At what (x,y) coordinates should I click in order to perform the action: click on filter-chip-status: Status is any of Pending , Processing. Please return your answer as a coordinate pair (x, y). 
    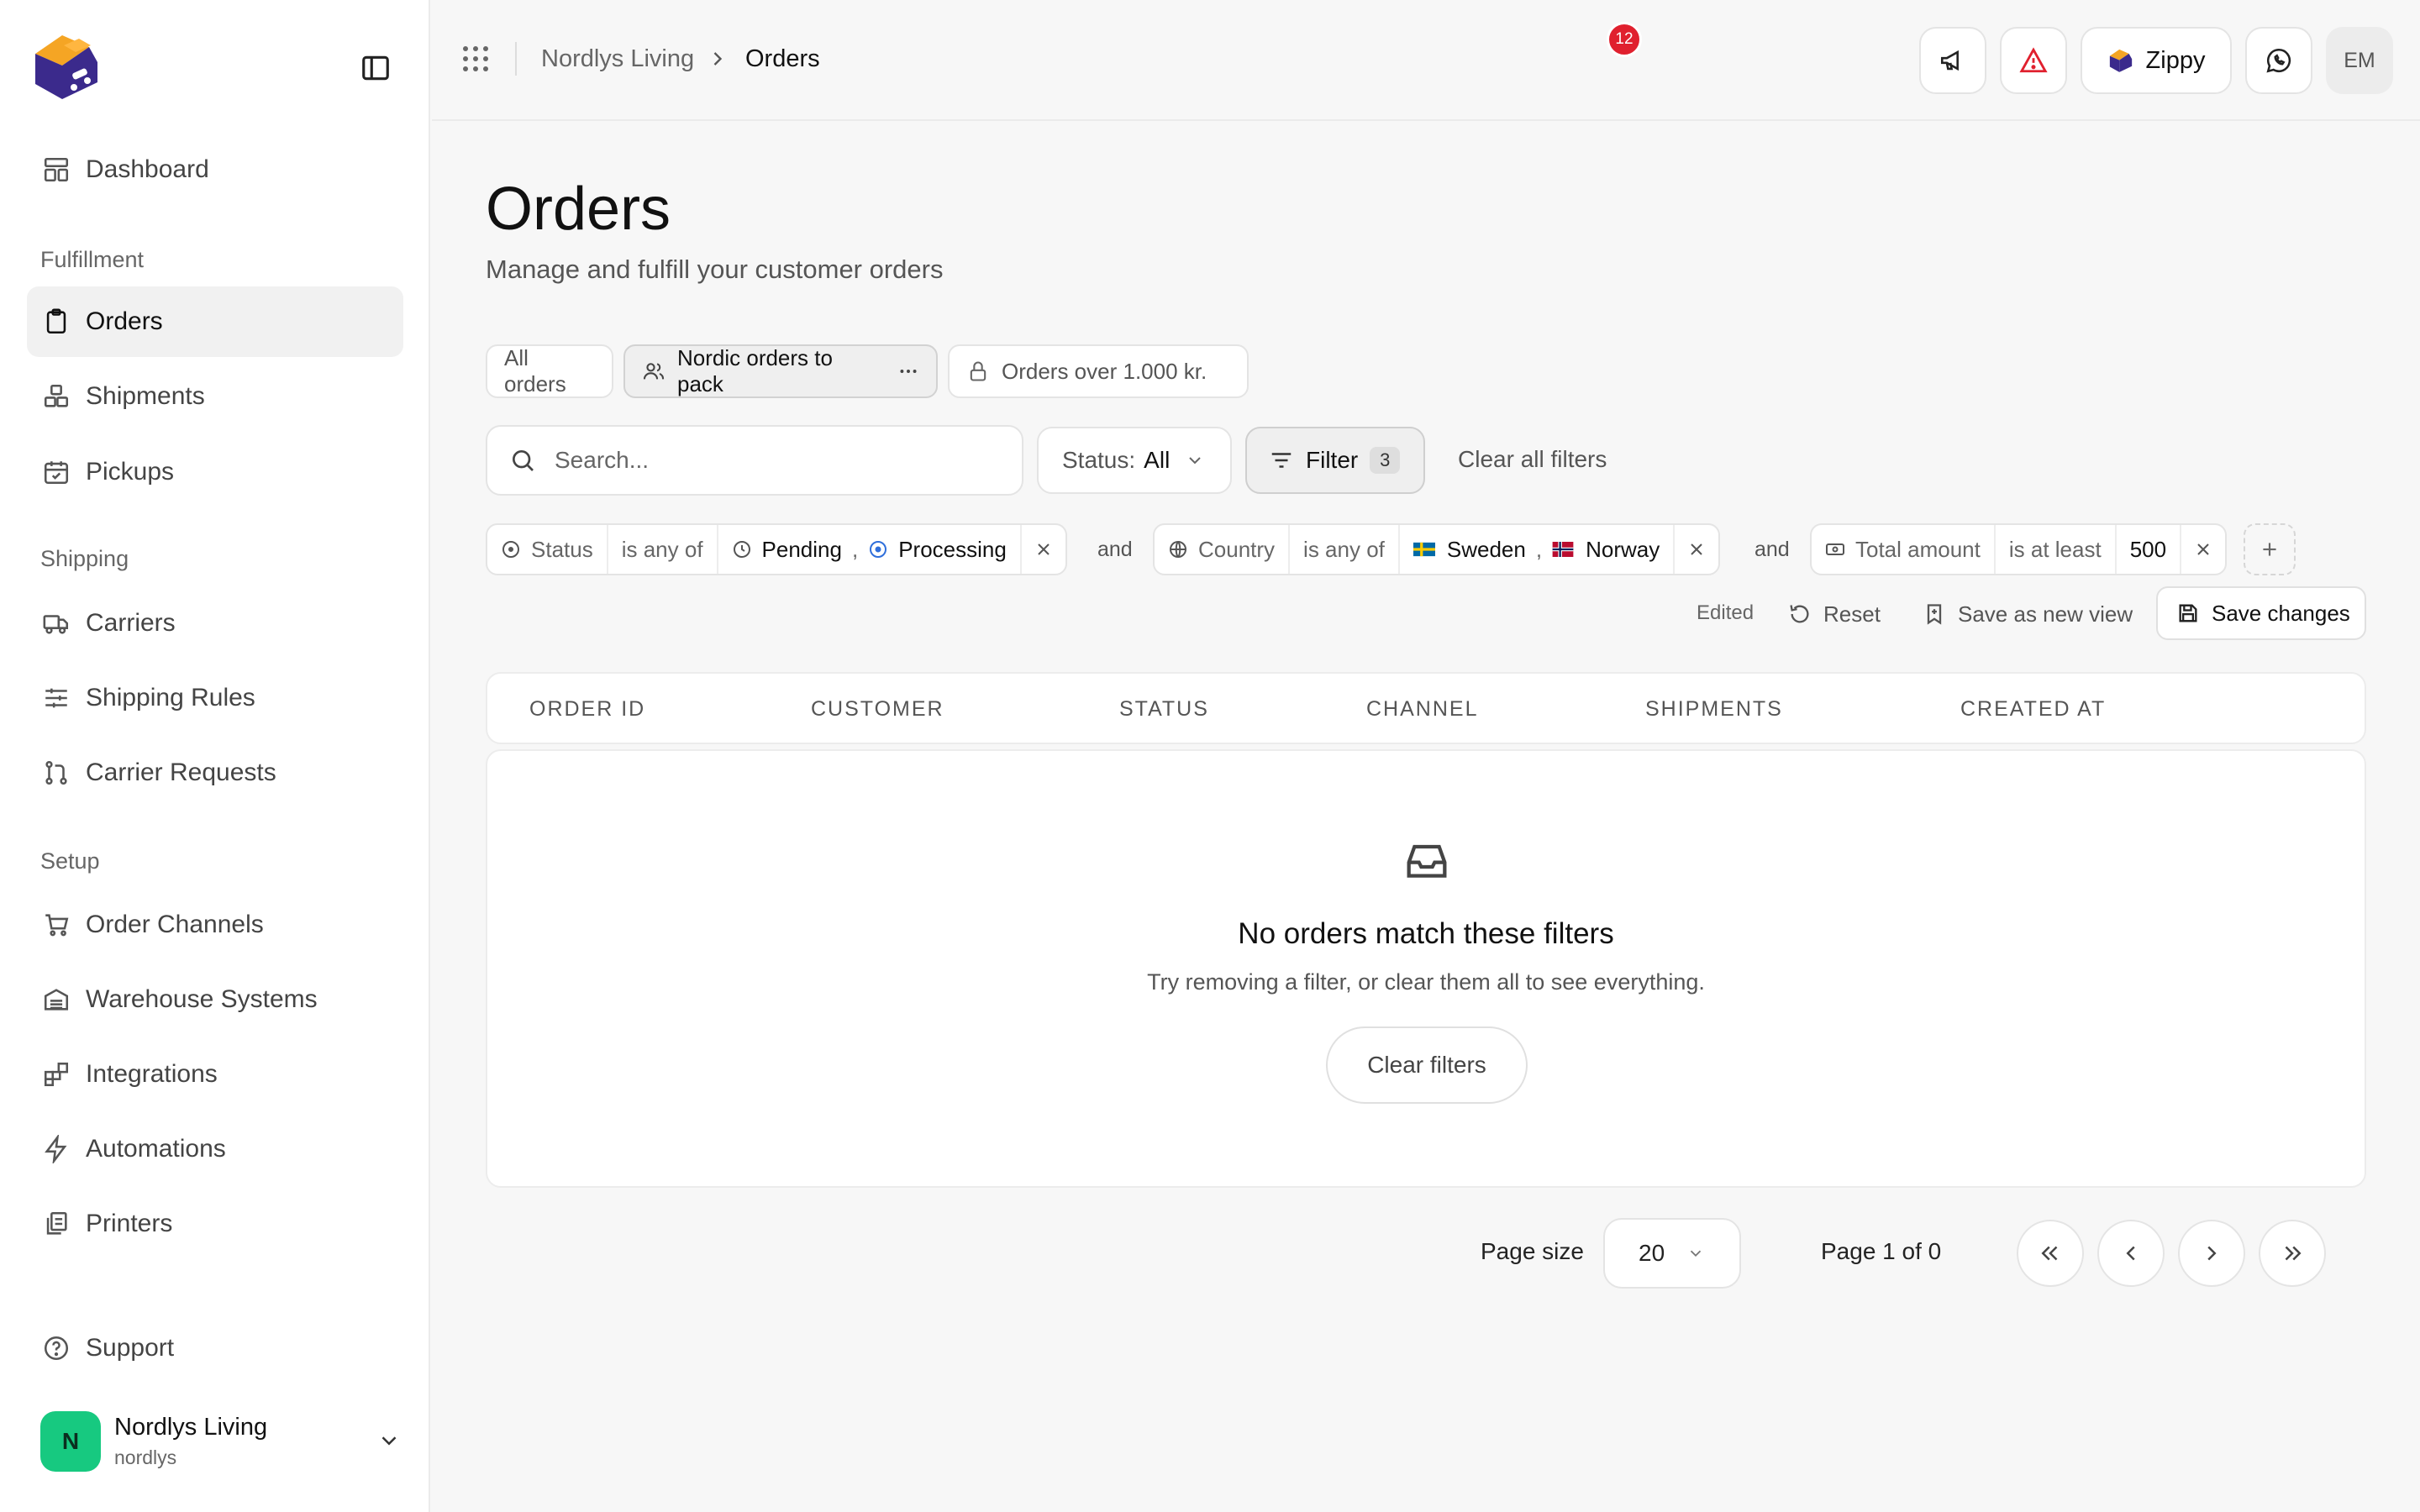
    Looking at the image, I should click on (777, 549).